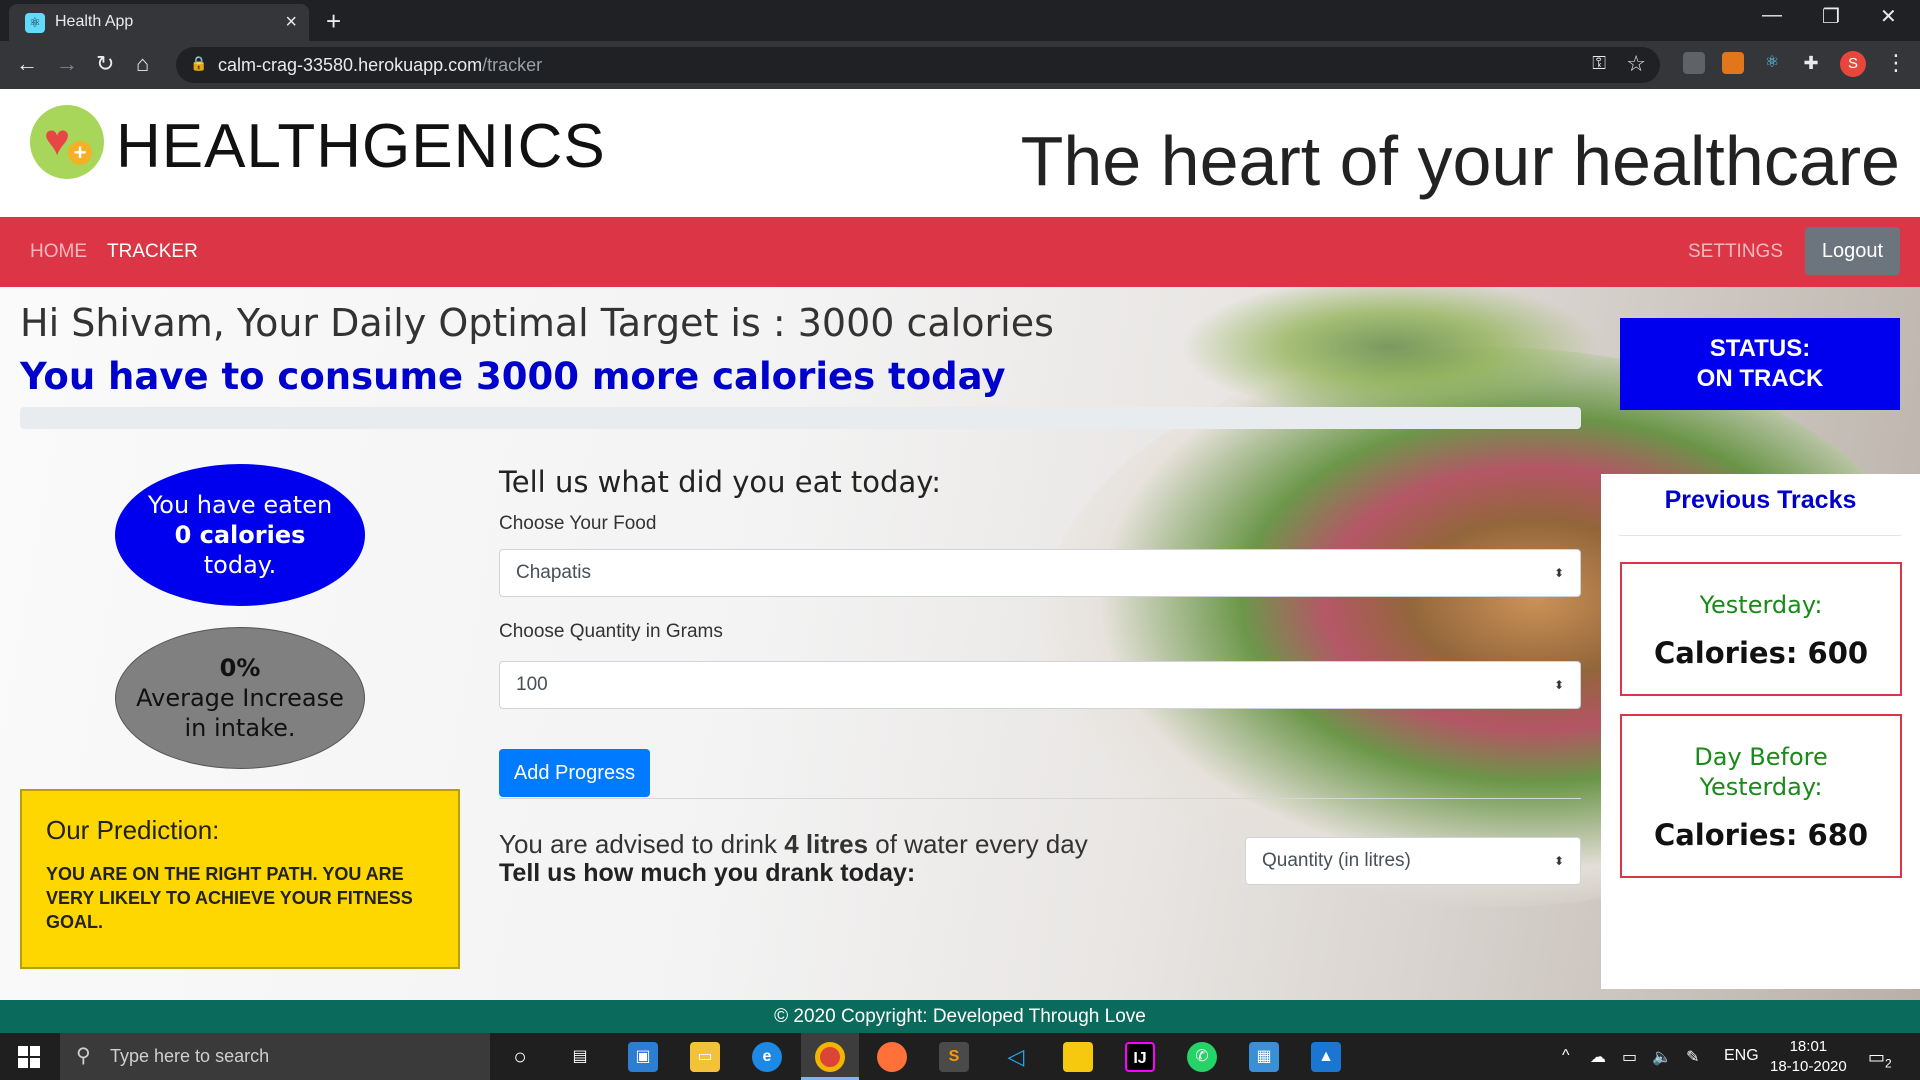 Image resolution: width=1920 pixels, height=1080 pixels. What do you see at coordinates (1811, 63) in the screenshot?
I see `puzzle-icon: ✚` at bounding box center [1811, 63].